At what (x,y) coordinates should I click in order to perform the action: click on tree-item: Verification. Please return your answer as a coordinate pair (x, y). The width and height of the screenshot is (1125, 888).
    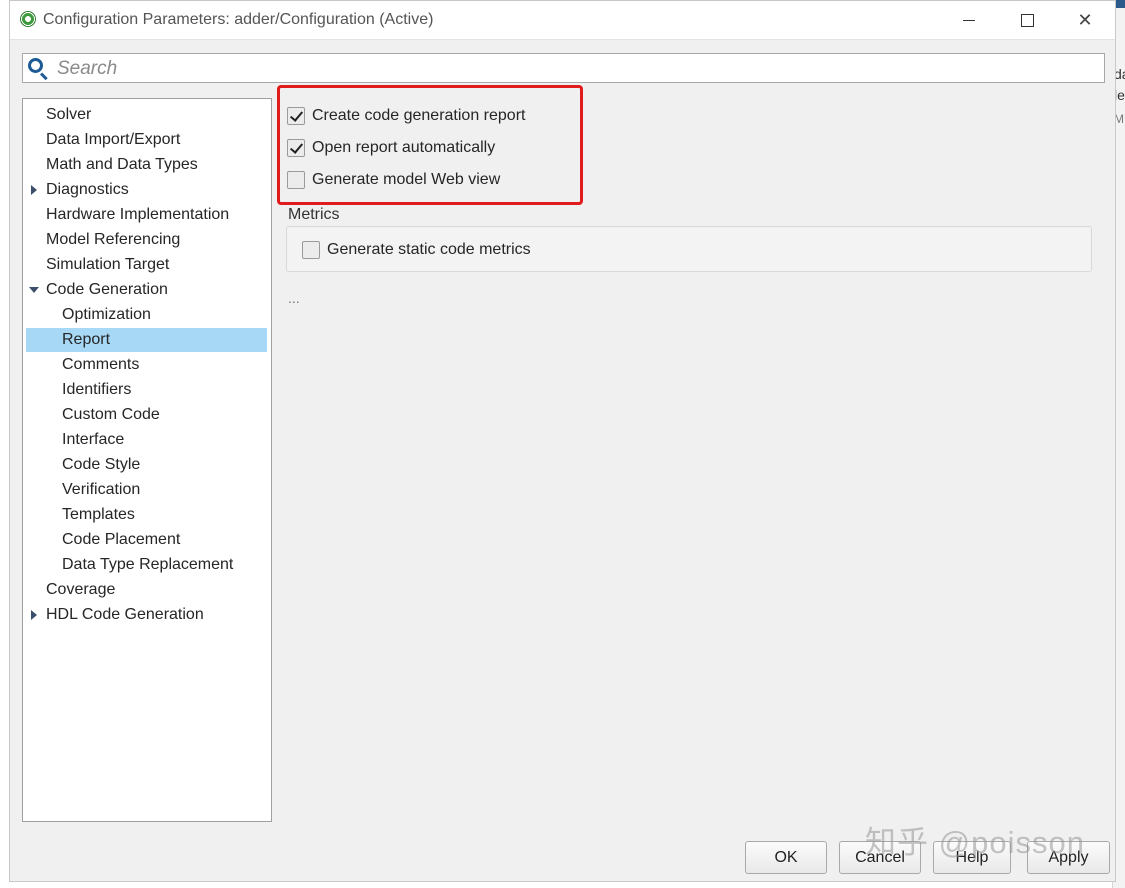
    Looking at the image, I should click on (81, 490).